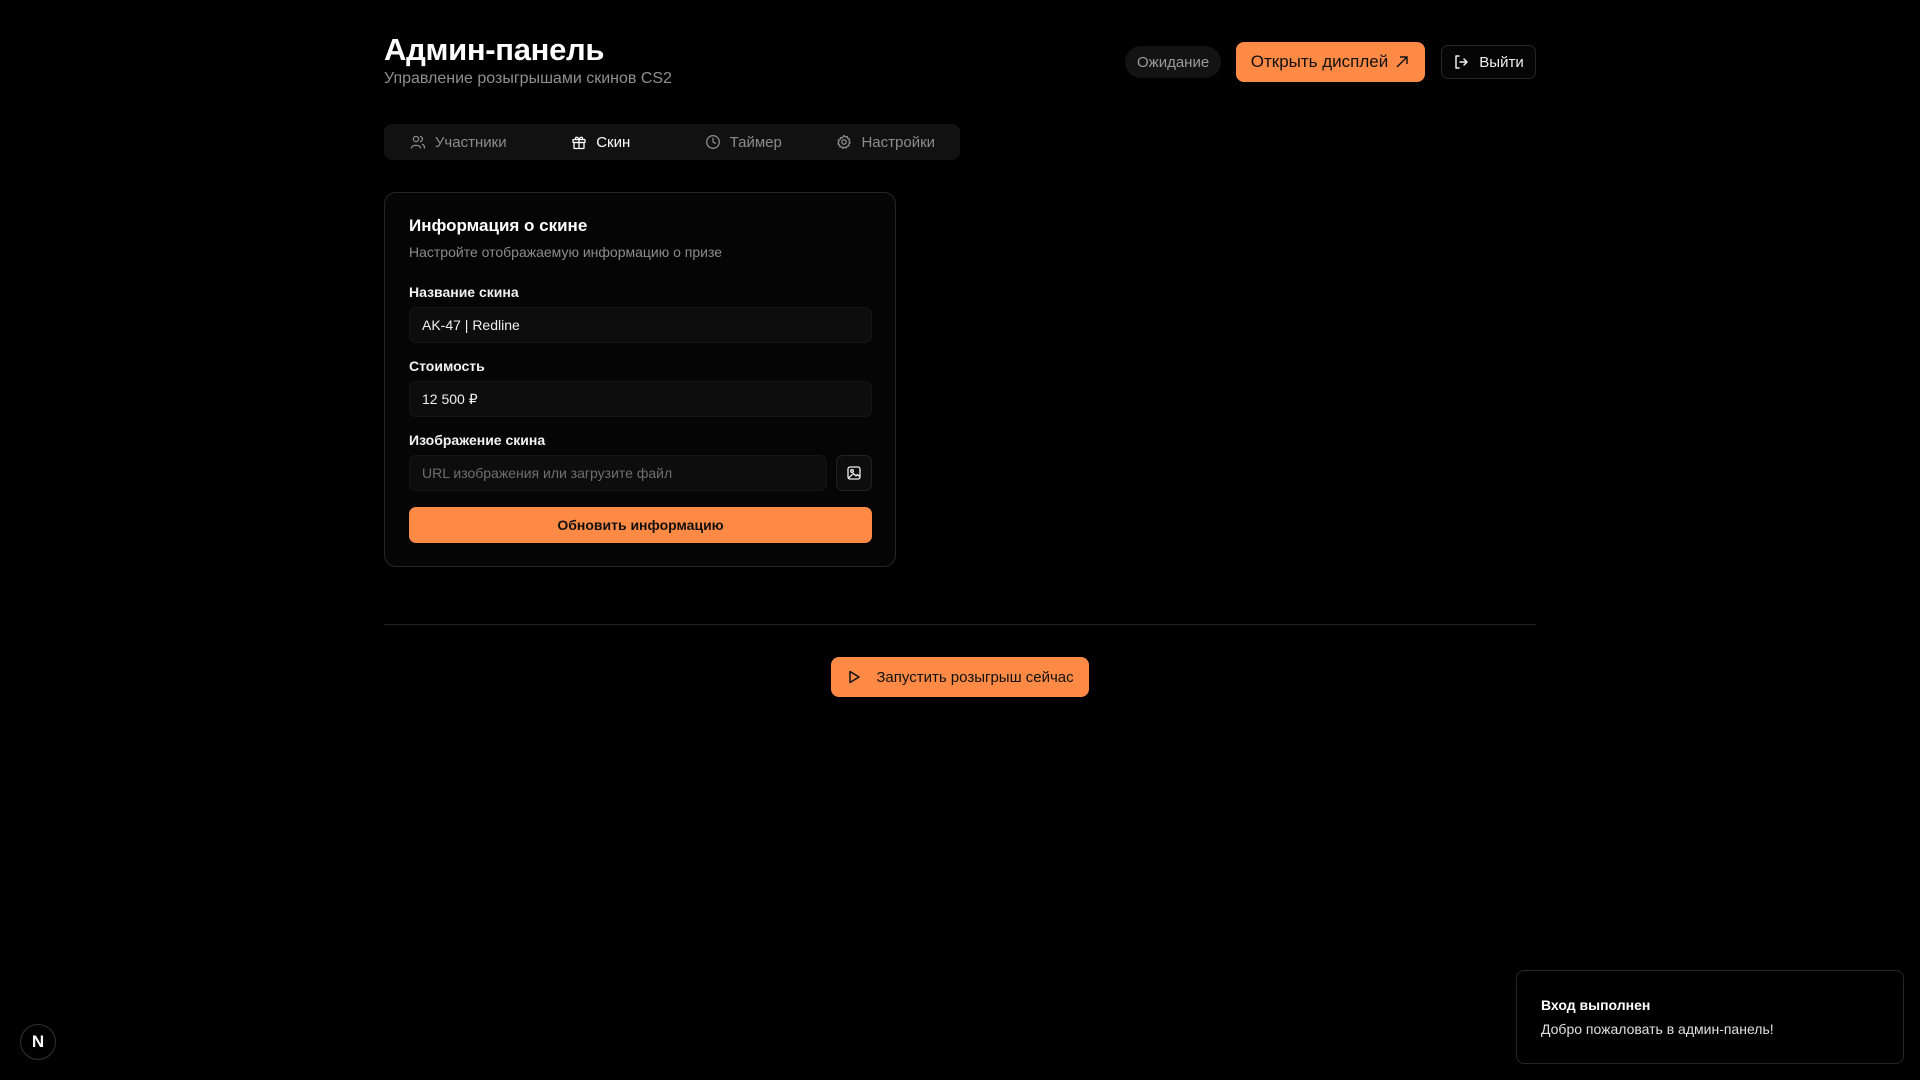  Describe the element at coordinates (613, 142) in the screenshot. I see `tab-label: Скин` at that location.